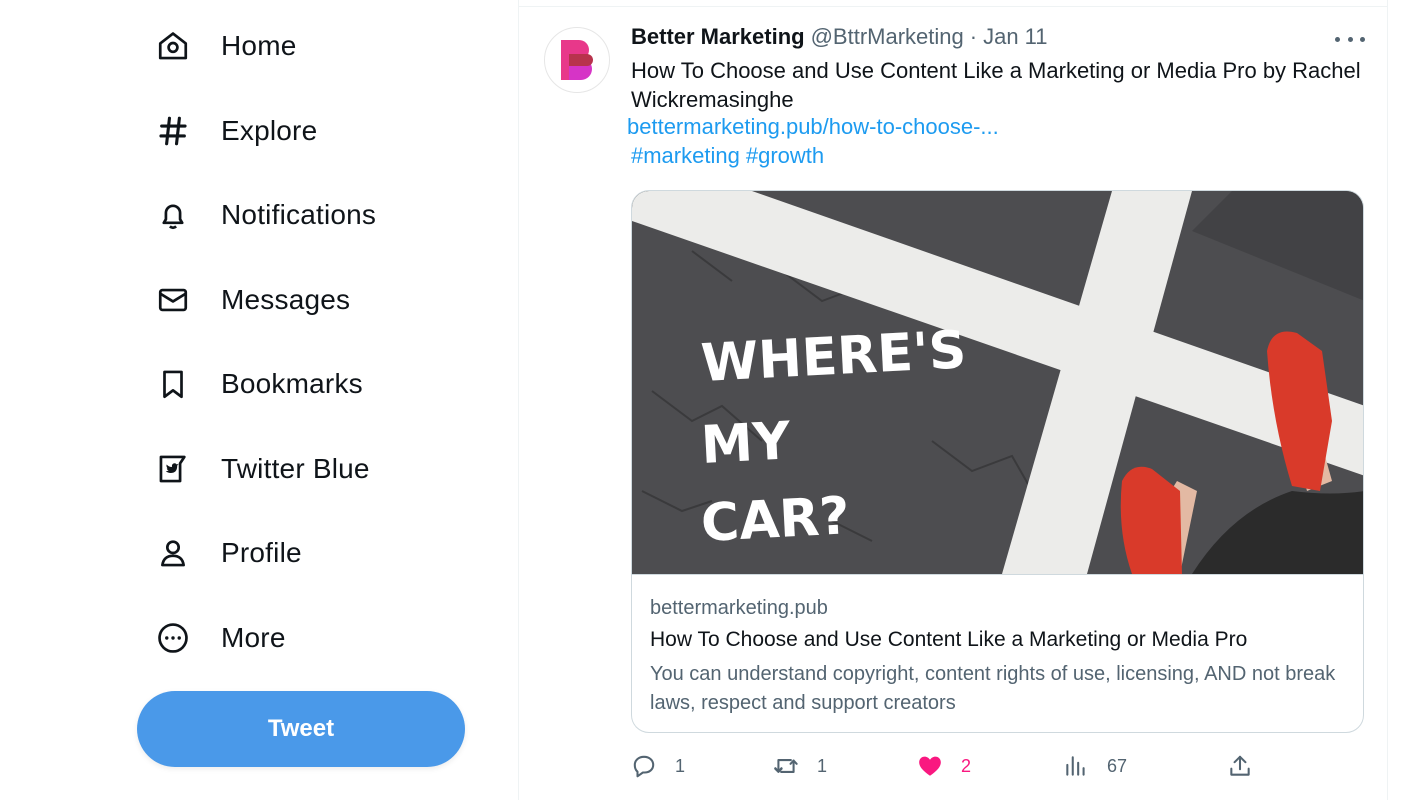 Image resolution: width=1425 pixels, height=800 pixels. What do you see at coordinates (173, 553) in the screenshot?
I see `person-icon` at bounding box center [173, 553].